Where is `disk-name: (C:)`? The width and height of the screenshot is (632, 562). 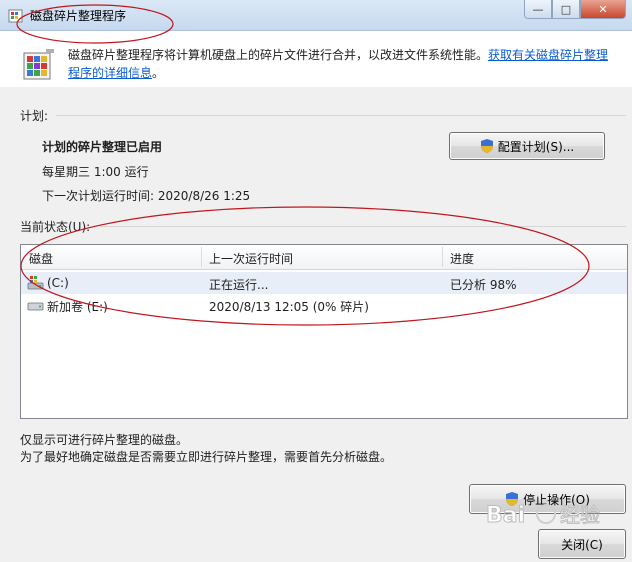 disk-name: (C:) is located at coordinates (58, 283).